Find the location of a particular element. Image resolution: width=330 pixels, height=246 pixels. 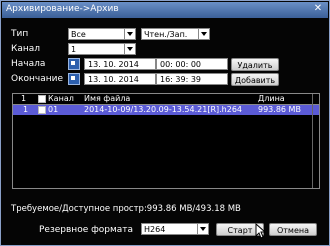

header-filename: Имя файла is located at coordinates (107, 98).